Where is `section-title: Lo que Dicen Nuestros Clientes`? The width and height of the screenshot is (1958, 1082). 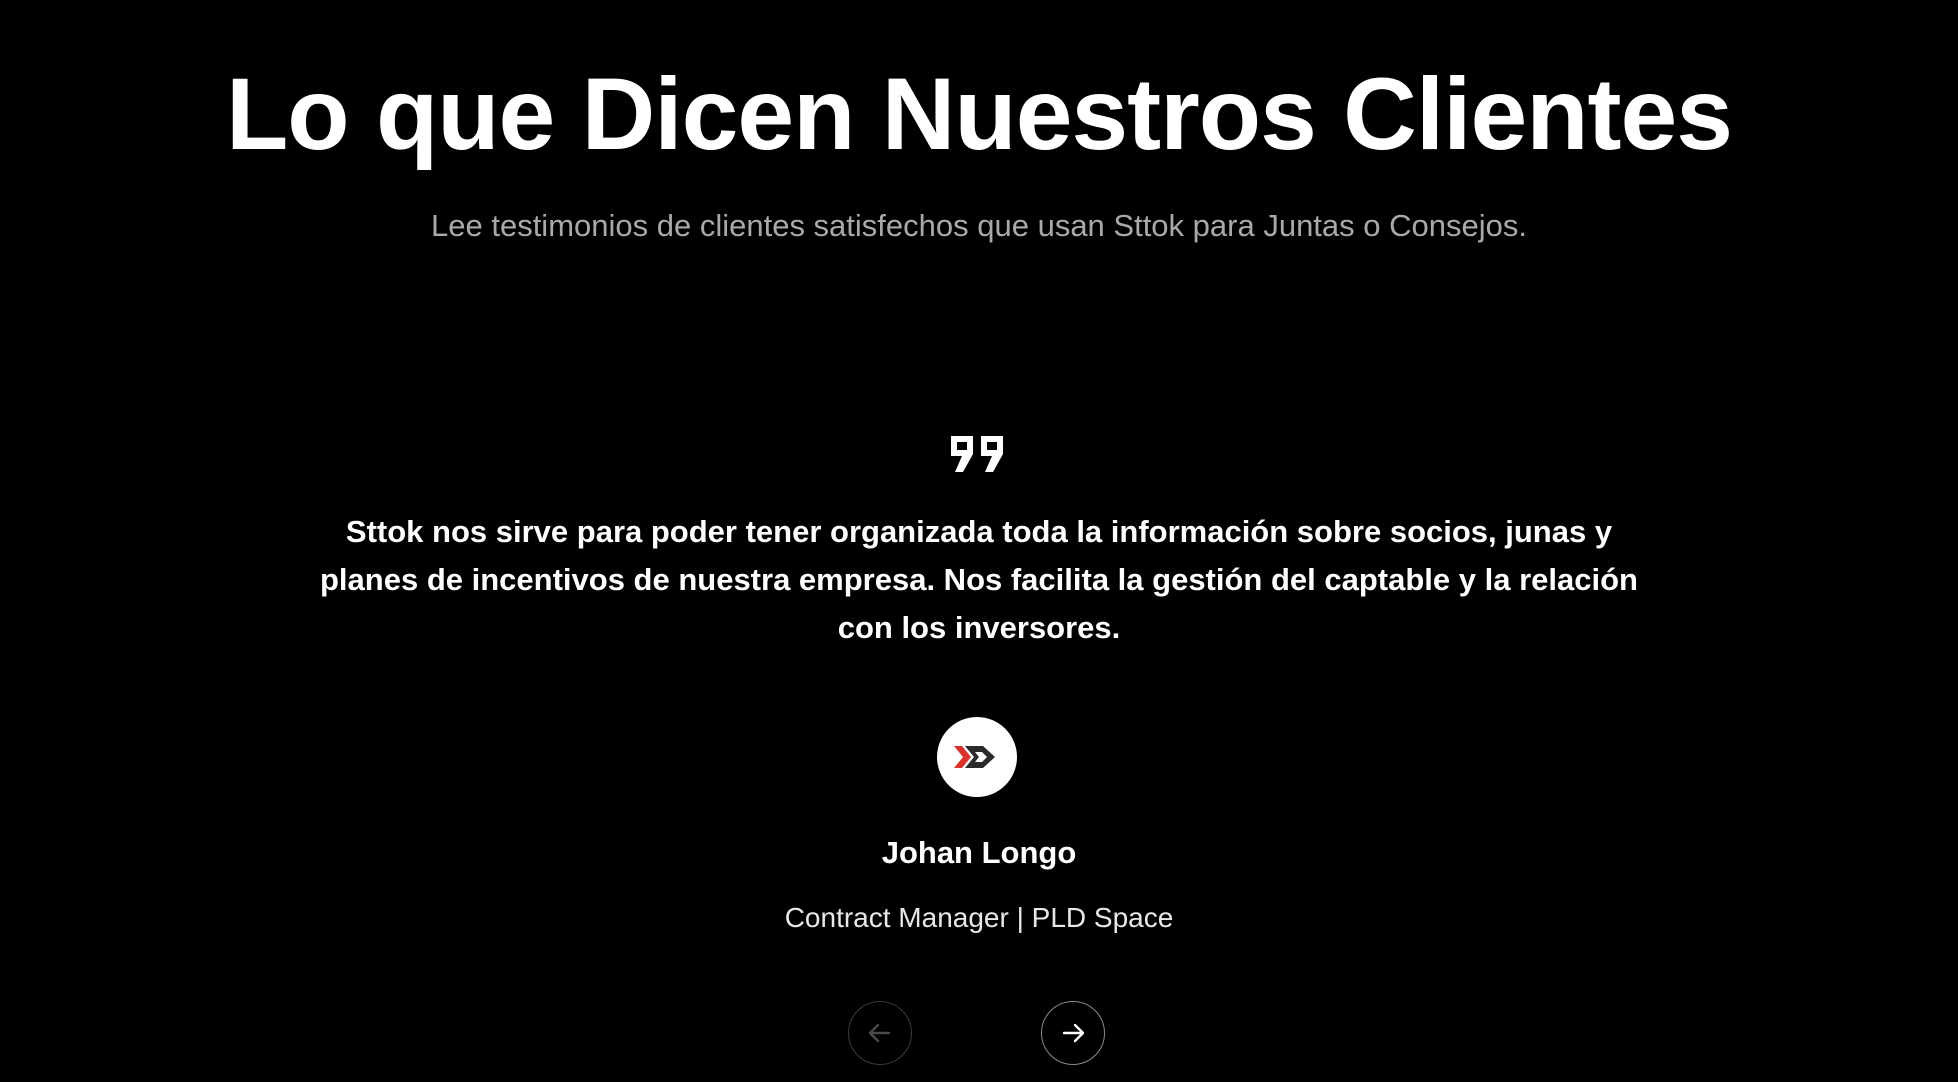 section-title: Lo que Dicen Nuestros Clientes is located at coordinates (979, 114).